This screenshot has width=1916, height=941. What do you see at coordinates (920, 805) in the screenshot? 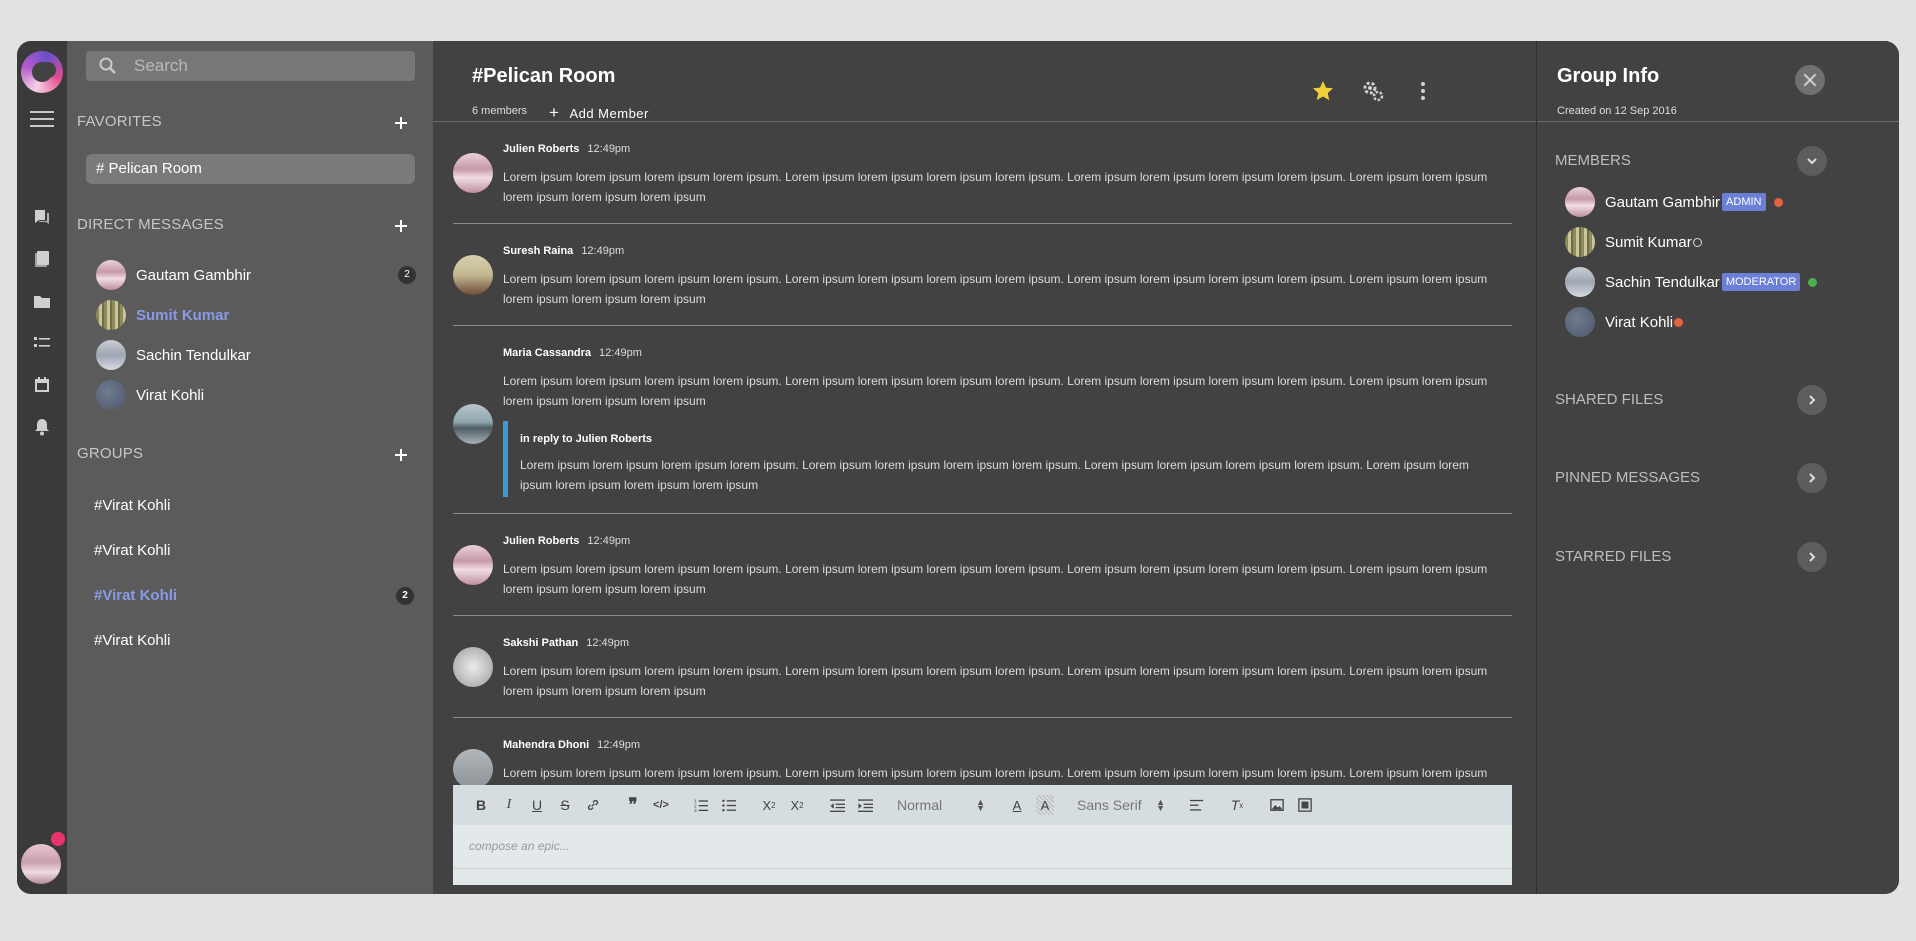
I see `text-size-value: Normal` at bounding box center [920, 805].